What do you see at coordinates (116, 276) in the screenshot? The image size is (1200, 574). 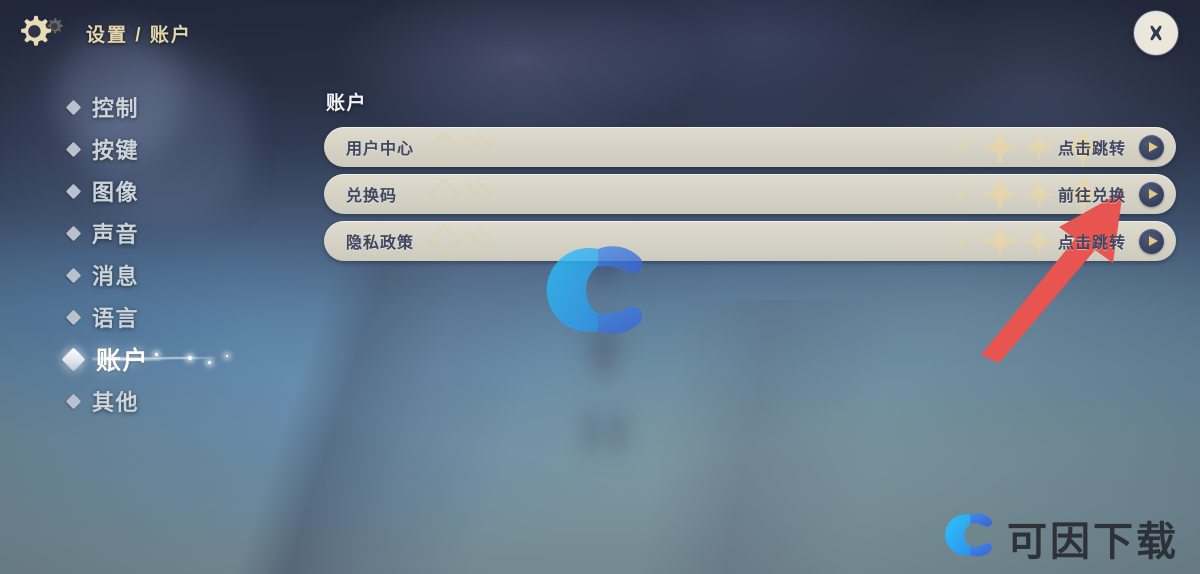 I see `sidebar-item-label: 消息` at bounding box center [116, 276].